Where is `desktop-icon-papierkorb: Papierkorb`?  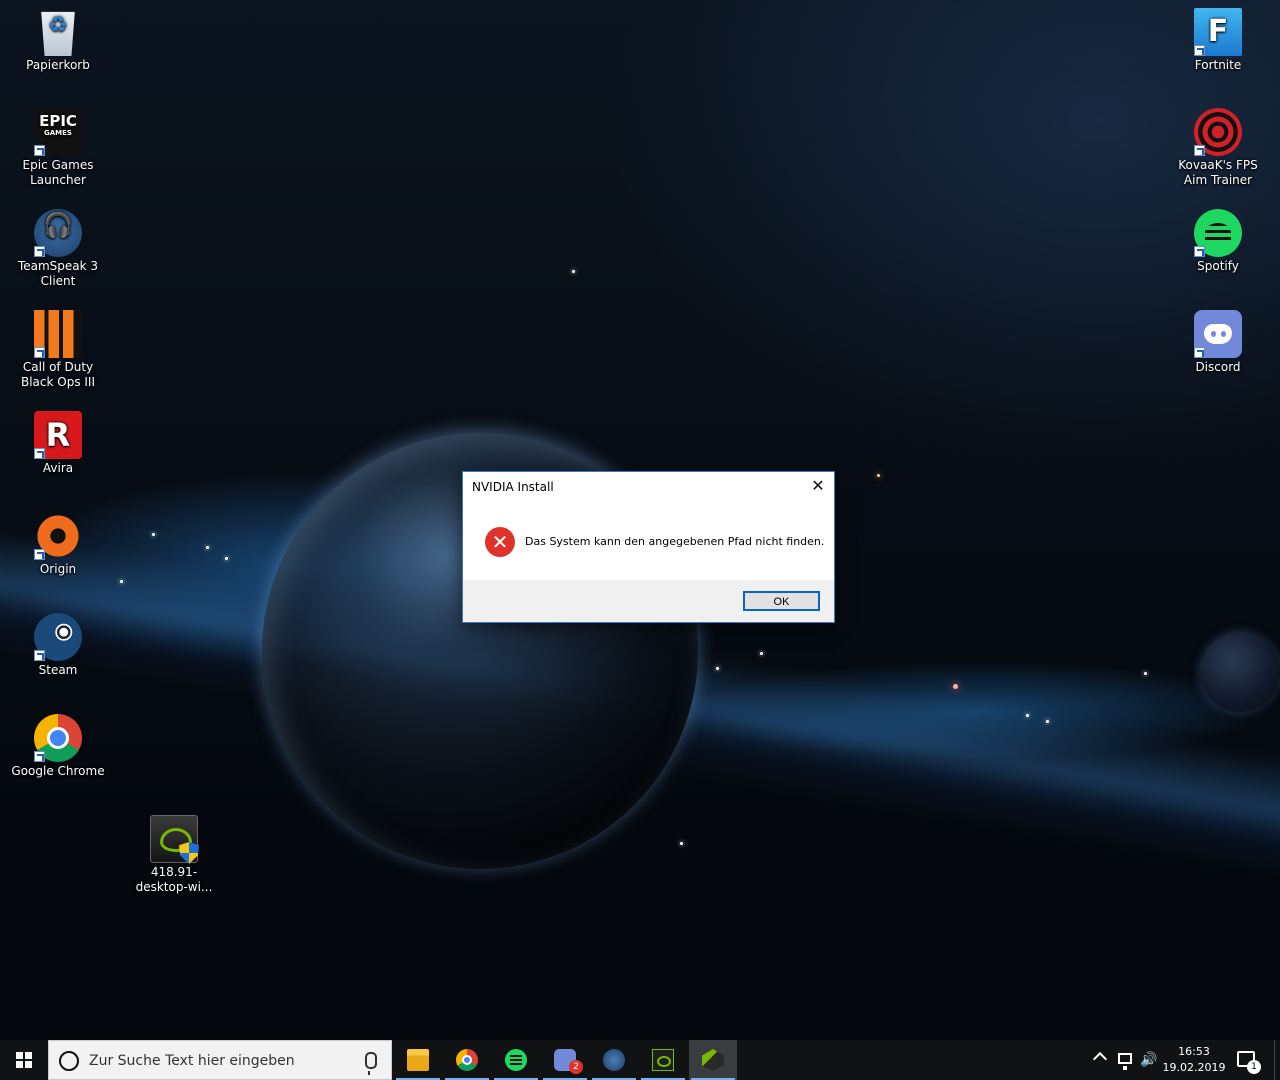 desktop-icon-papierkorb: Papierkorb is located at coordinates (58, 40).